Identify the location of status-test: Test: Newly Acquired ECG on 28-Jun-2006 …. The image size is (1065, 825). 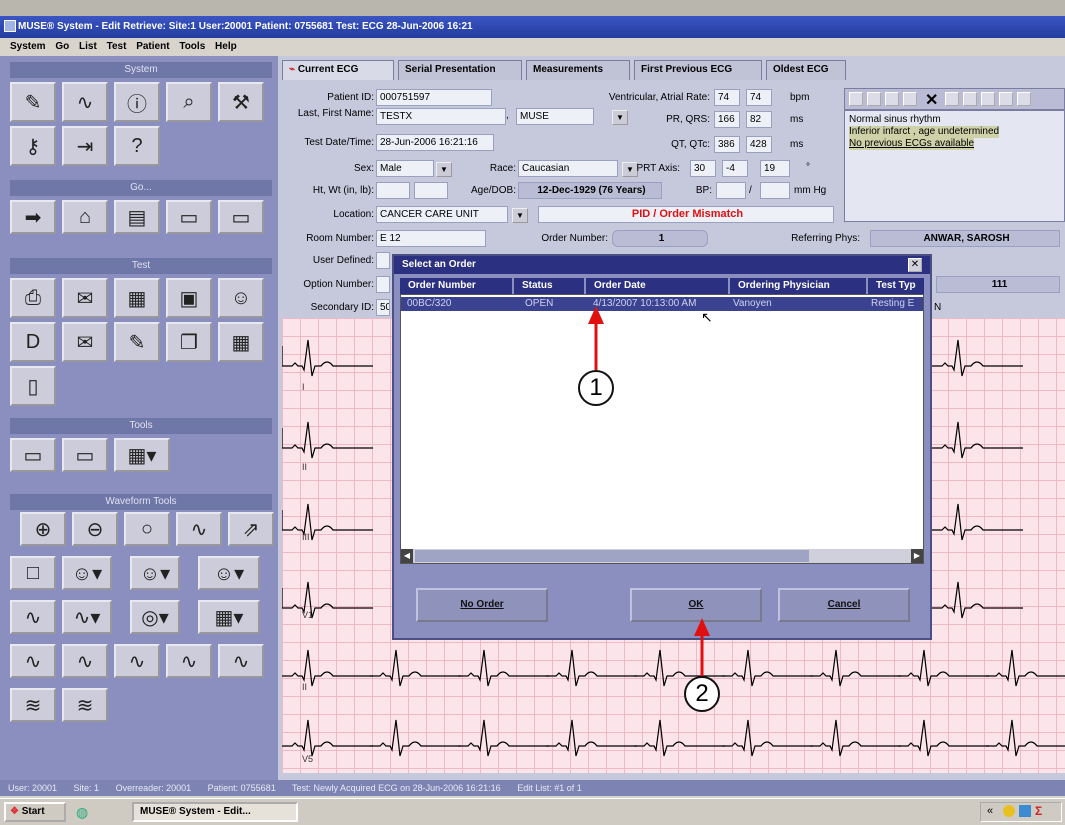
(396, 788).